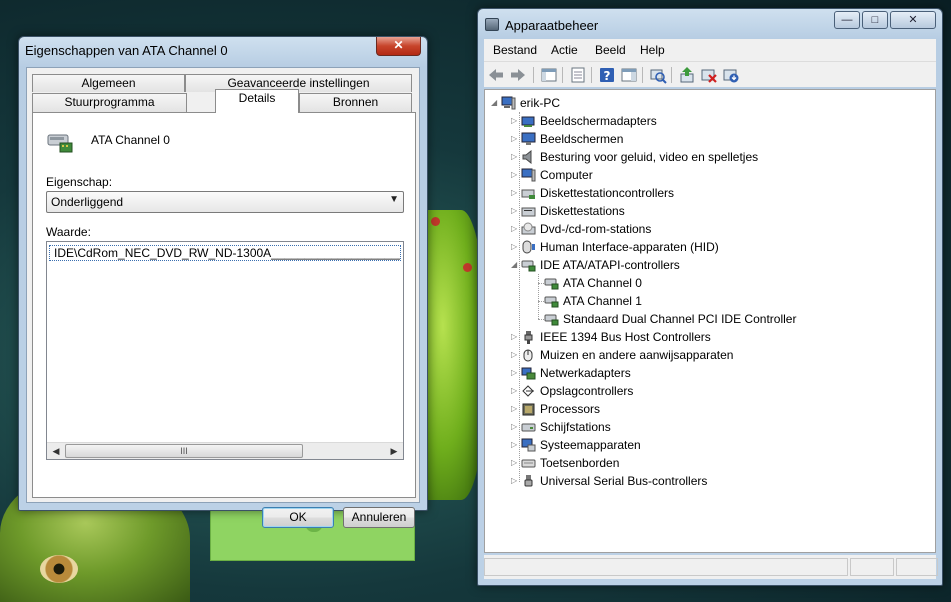 The height and width of the screenshot is (602, 951). I want to click on forward-arrow-icon, so click(518, 75).